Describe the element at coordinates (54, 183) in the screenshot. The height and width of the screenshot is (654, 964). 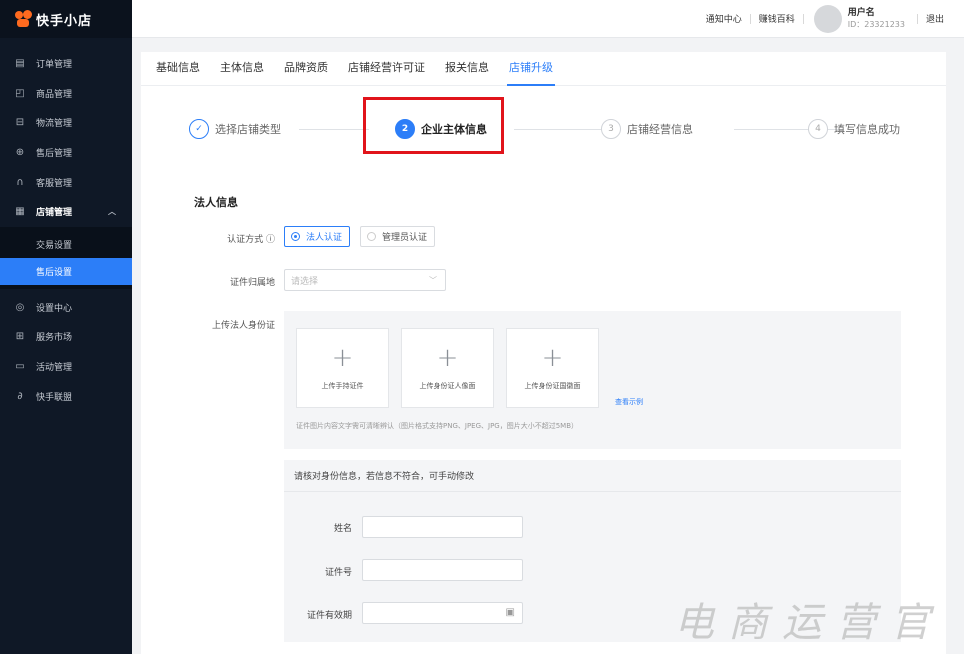
I see `sidebar-item-label: 客服管理` at that location.